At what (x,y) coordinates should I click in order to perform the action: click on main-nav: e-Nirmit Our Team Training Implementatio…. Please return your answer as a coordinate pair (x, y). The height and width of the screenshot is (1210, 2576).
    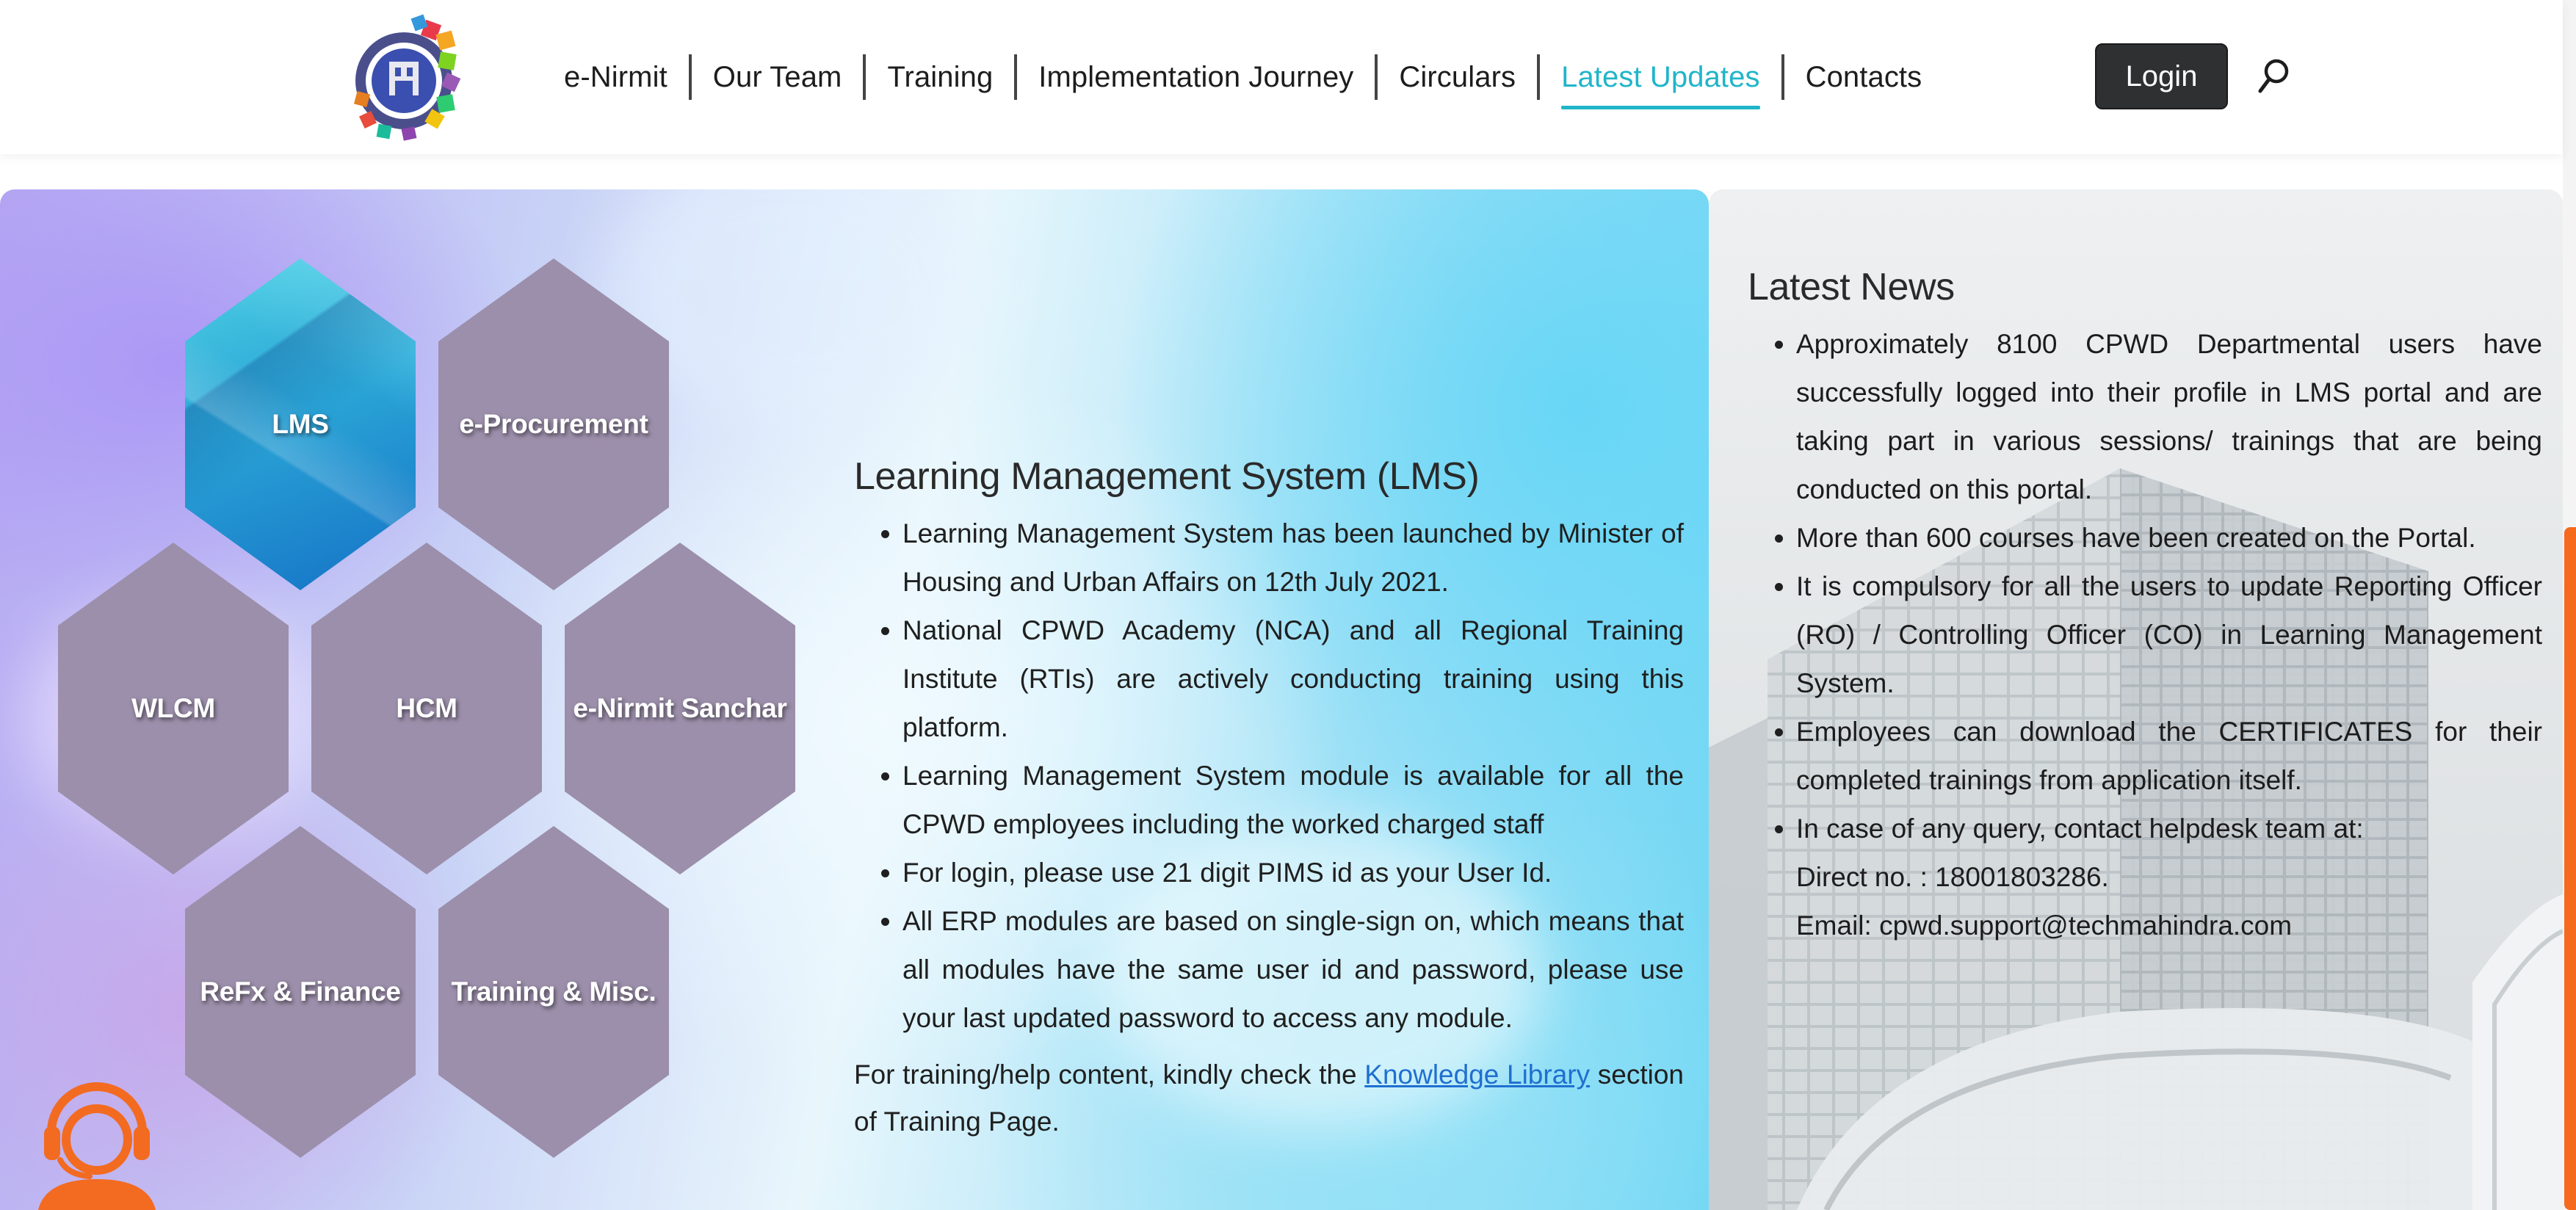
    Looking at the image, I should click on (1243, 77).